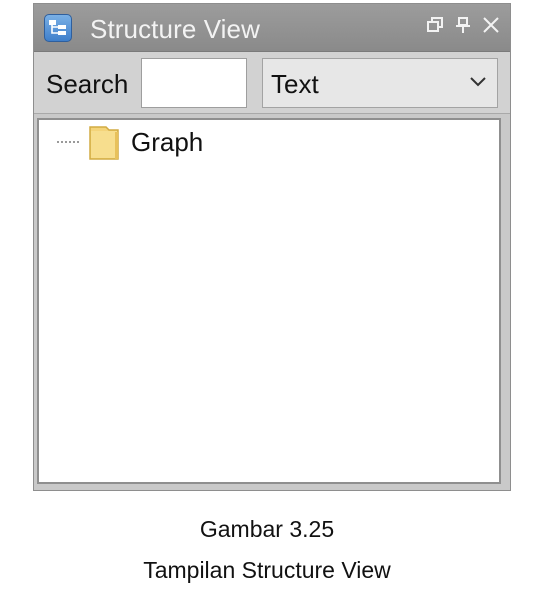 This screenshot has width=534, height=608. I want to click on search-toolbar: Search Text, so click(272, 83).